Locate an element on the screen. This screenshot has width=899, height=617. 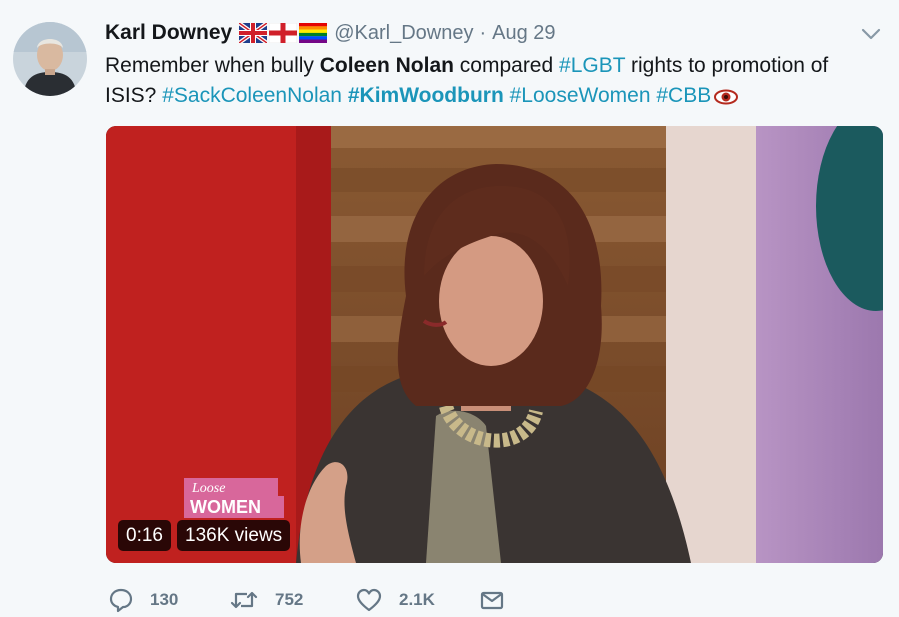
retweet-button: 752 is located at coordinates (266, 600).